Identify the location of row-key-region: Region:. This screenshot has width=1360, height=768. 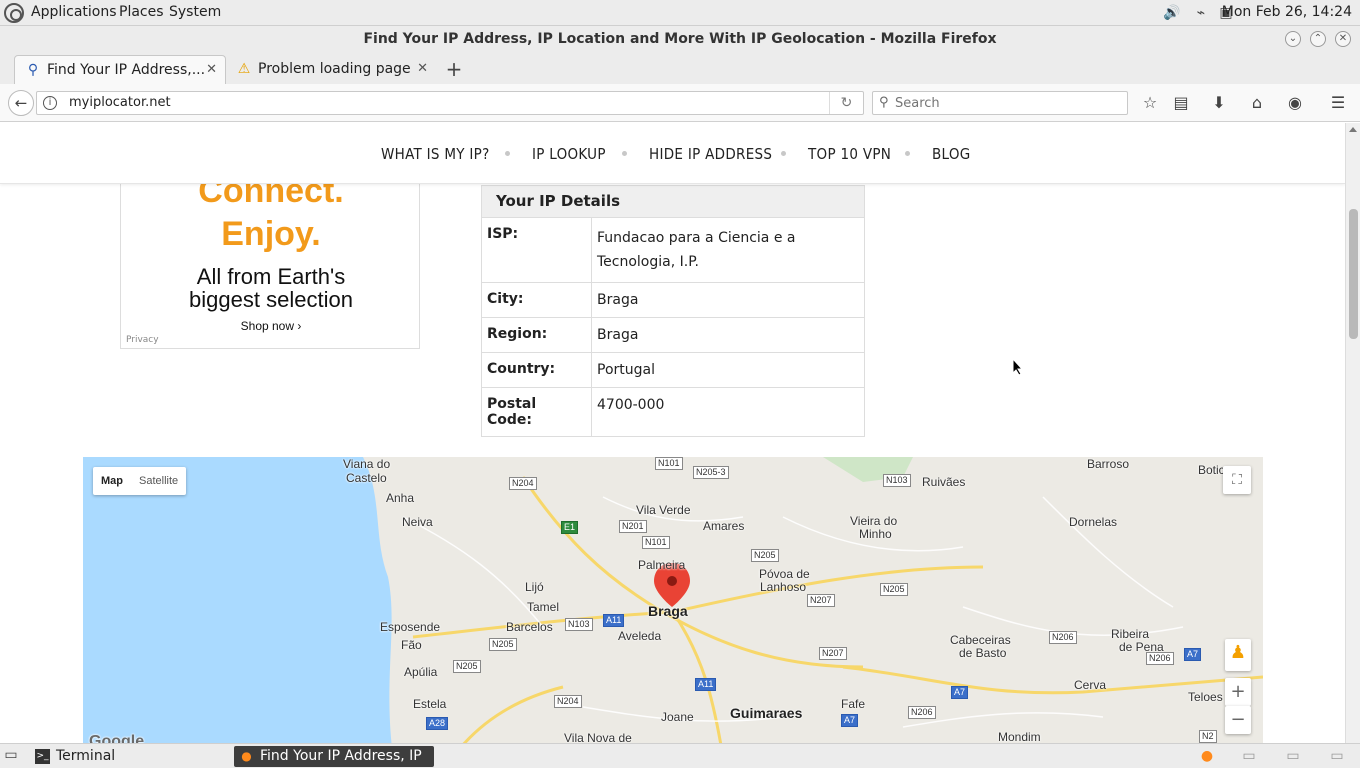
(537, 335).